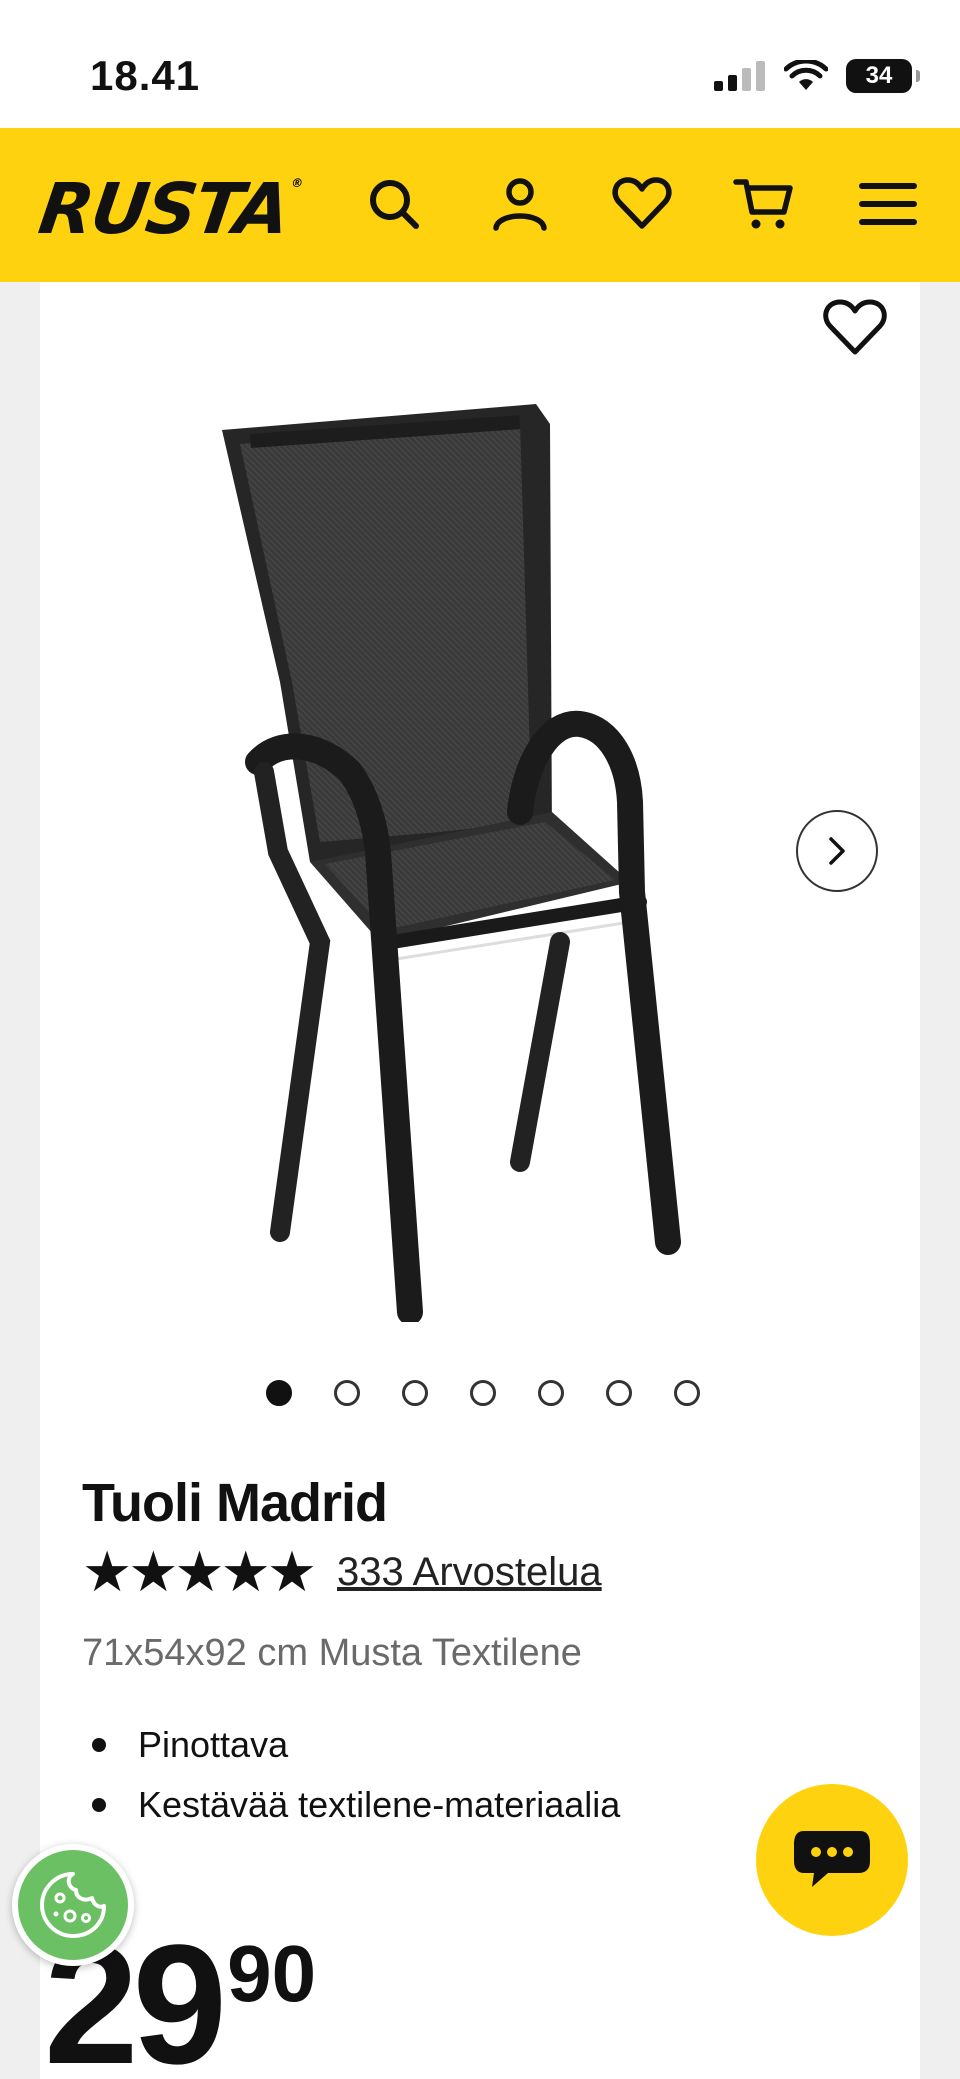  I want to click on menu-icon, so click(888, 204).